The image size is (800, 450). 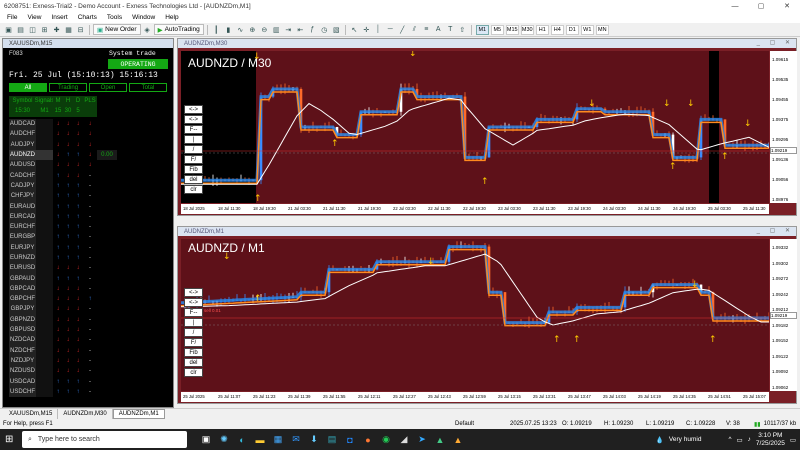 What do you see at coordinates (34, 17) in the screenshot?
I see `menu-view: View` at bounding box center [34, 17].